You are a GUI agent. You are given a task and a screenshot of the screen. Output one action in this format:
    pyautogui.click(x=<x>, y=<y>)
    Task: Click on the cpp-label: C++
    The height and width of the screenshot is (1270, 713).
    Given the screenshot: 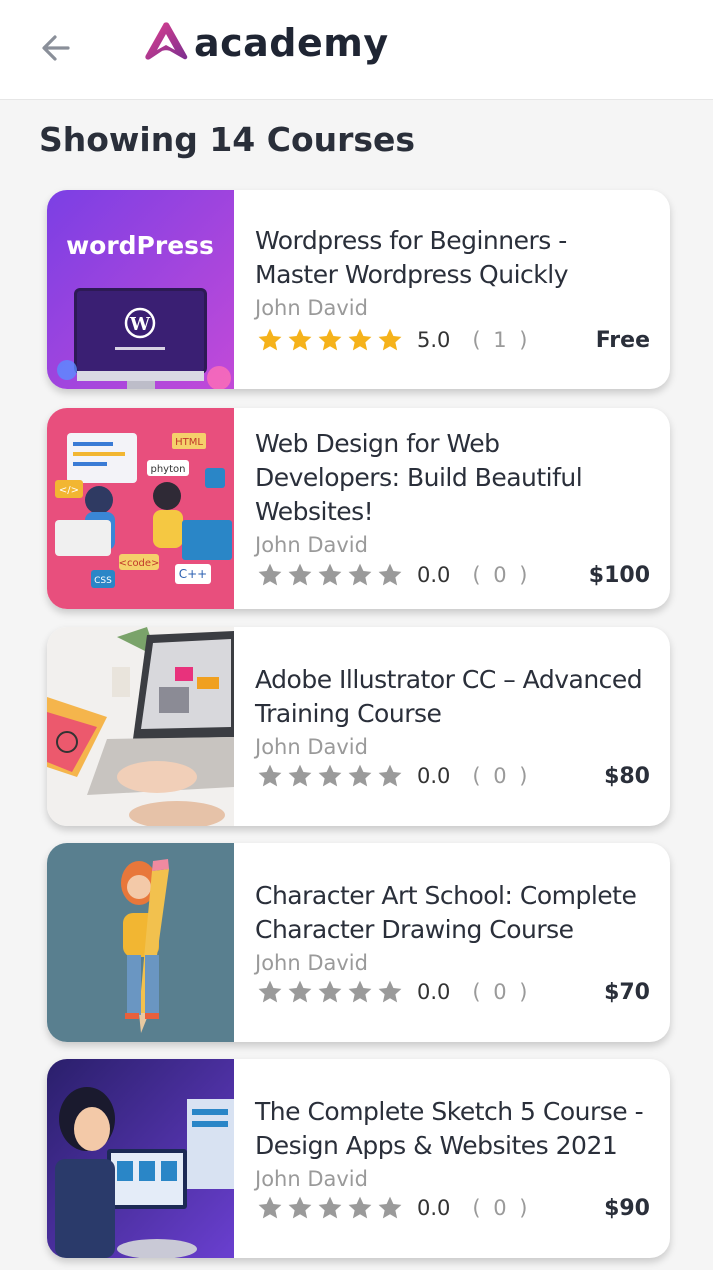 What is the action you would take?
    pyautogui.click(x=193, y=574)
    